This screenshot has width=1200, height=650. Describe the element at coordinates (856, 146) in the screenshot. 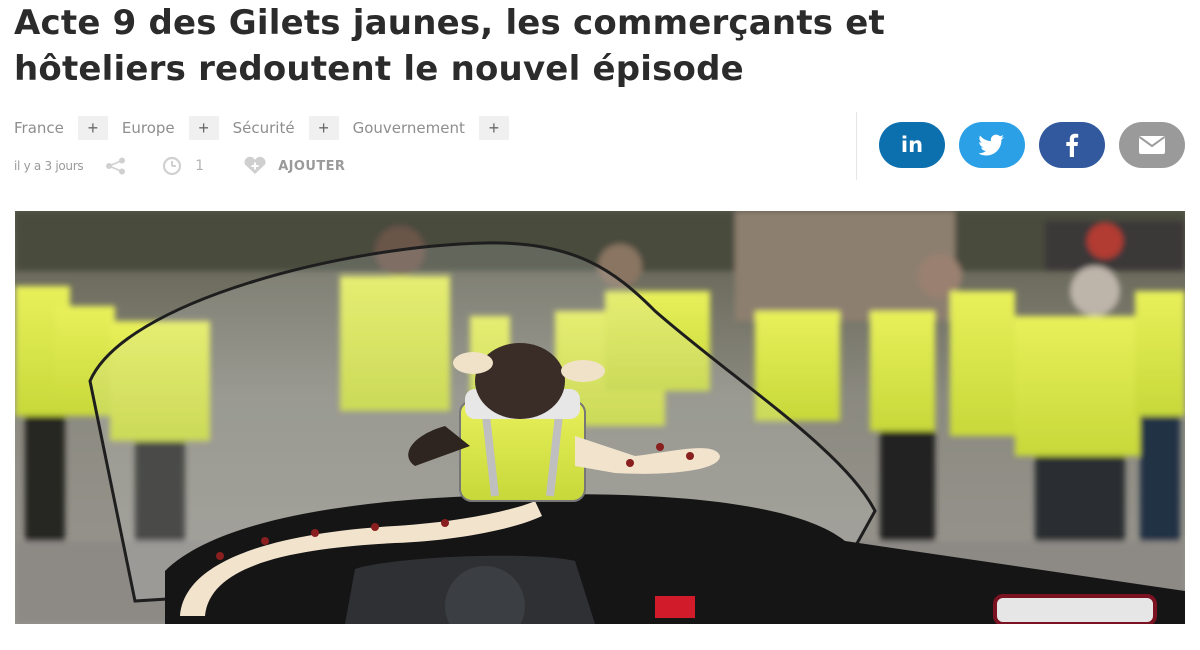

I see `header-divider` at that location.